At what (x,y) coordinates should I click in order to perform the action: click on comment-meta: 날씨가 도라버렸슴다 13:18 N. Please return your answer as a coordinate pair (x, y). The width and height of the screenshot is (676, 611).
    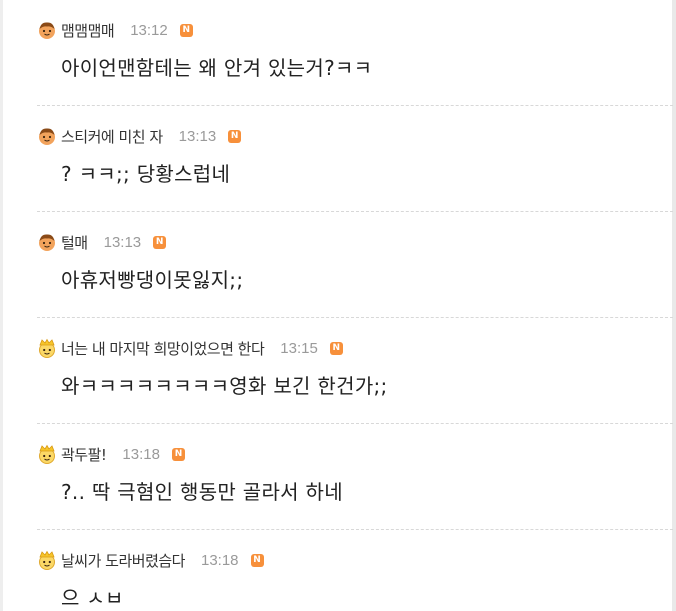
    Looking at the image, I should click on (150, 560).